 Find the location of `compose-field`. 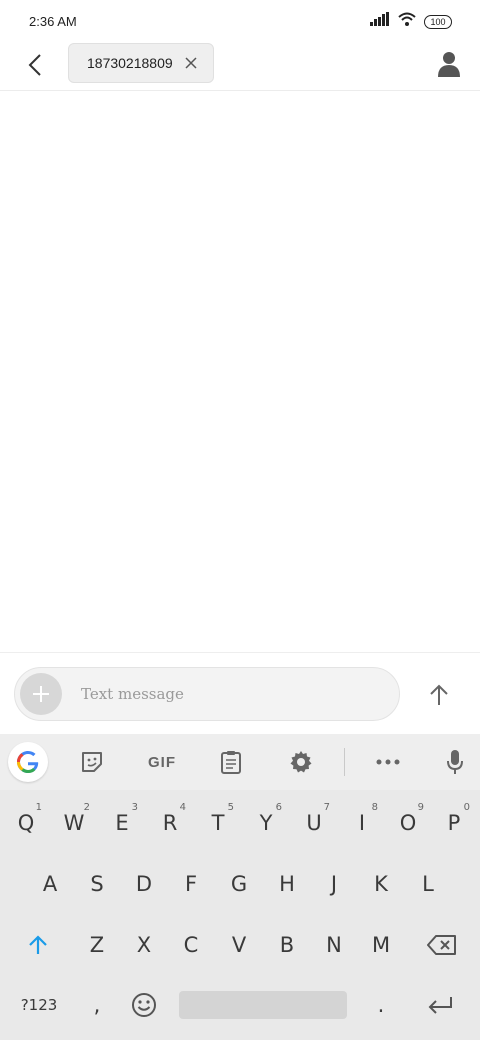

compose-field is located at coordinates (207, 694).